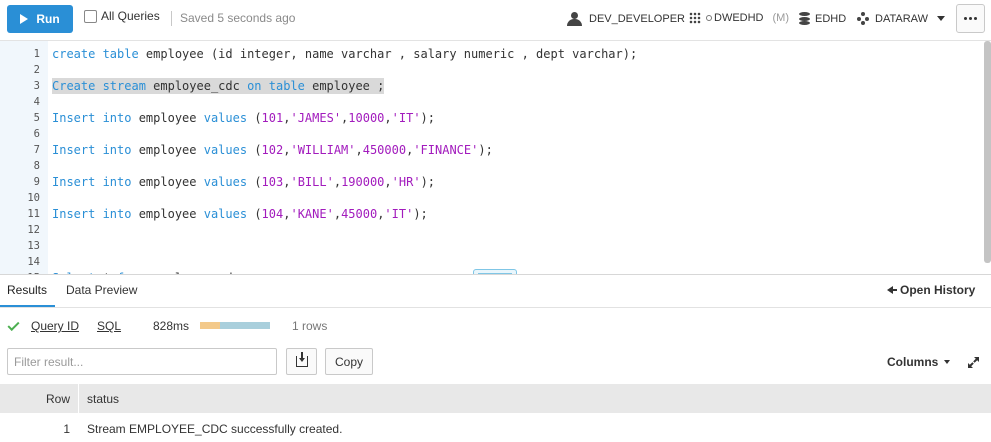  Describe the element at coordinates (492, 166) in the screenshot. I see `code-line: 8` at that location.